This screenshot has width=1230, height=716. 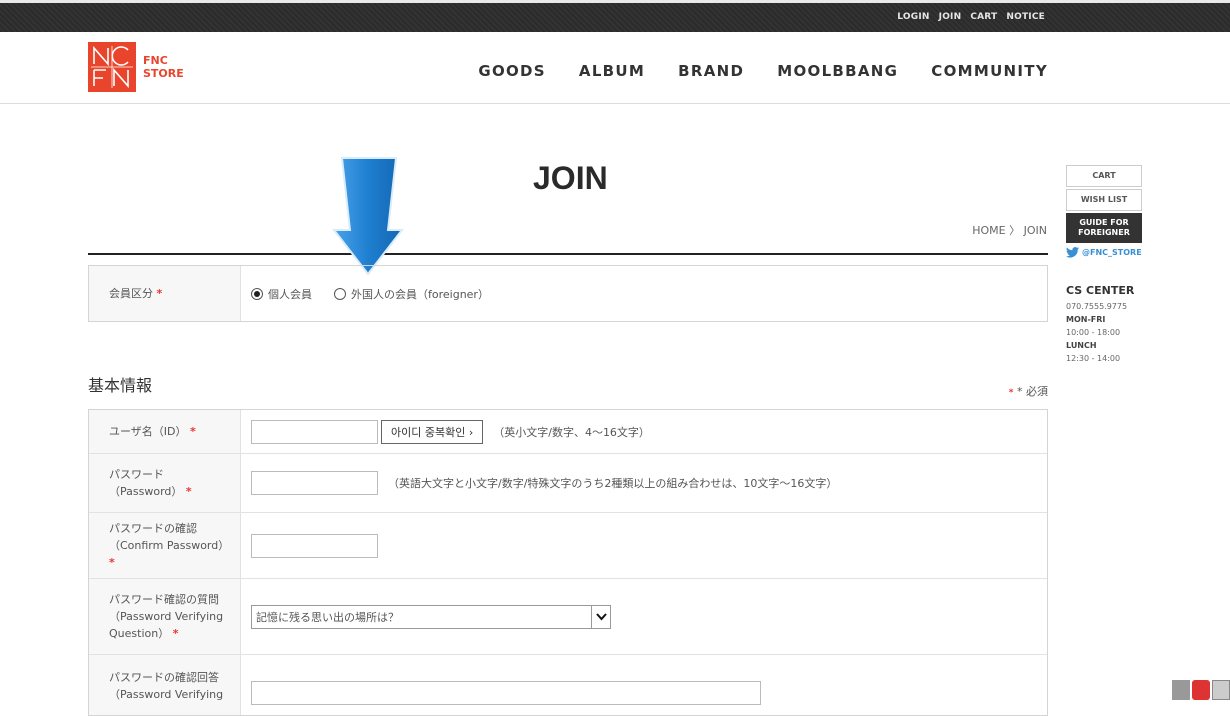 What do you see at coordinates (1093, 332) in the screenshot?
I see `cs-hours: 10:00 - 18:00` at bounding box center [1093, 332].